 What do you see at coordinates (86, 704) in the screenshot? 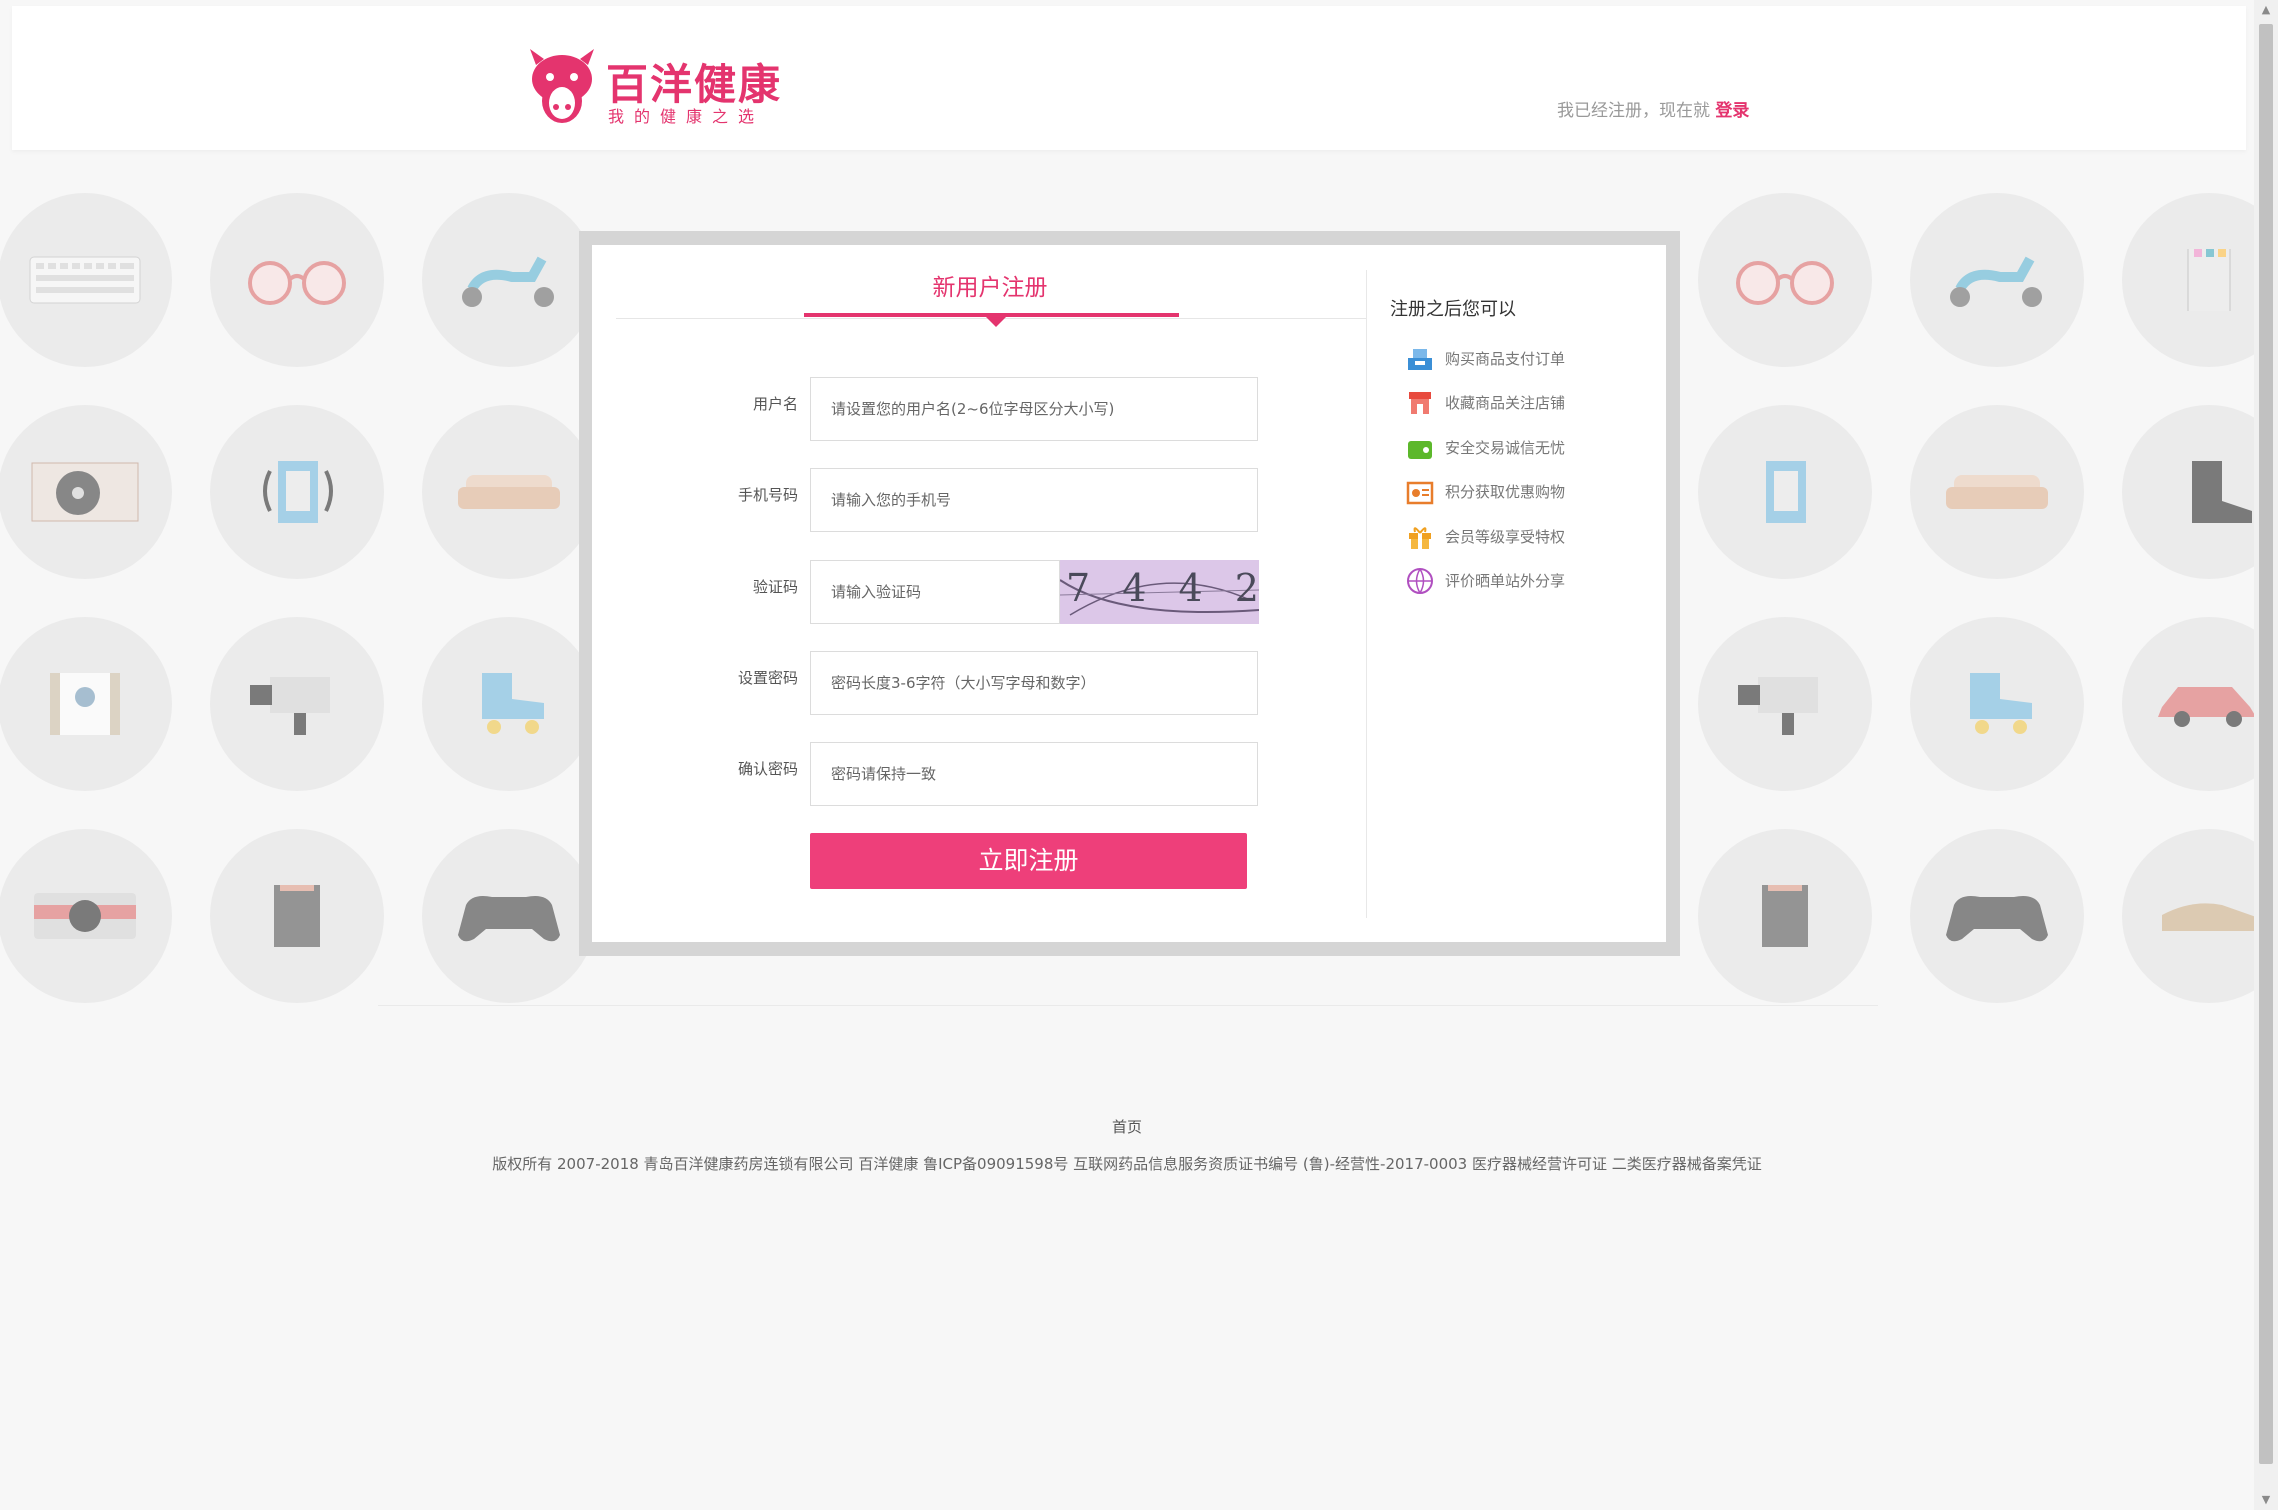
I see `bg-frame-circle` at bounding box center [86, 704].